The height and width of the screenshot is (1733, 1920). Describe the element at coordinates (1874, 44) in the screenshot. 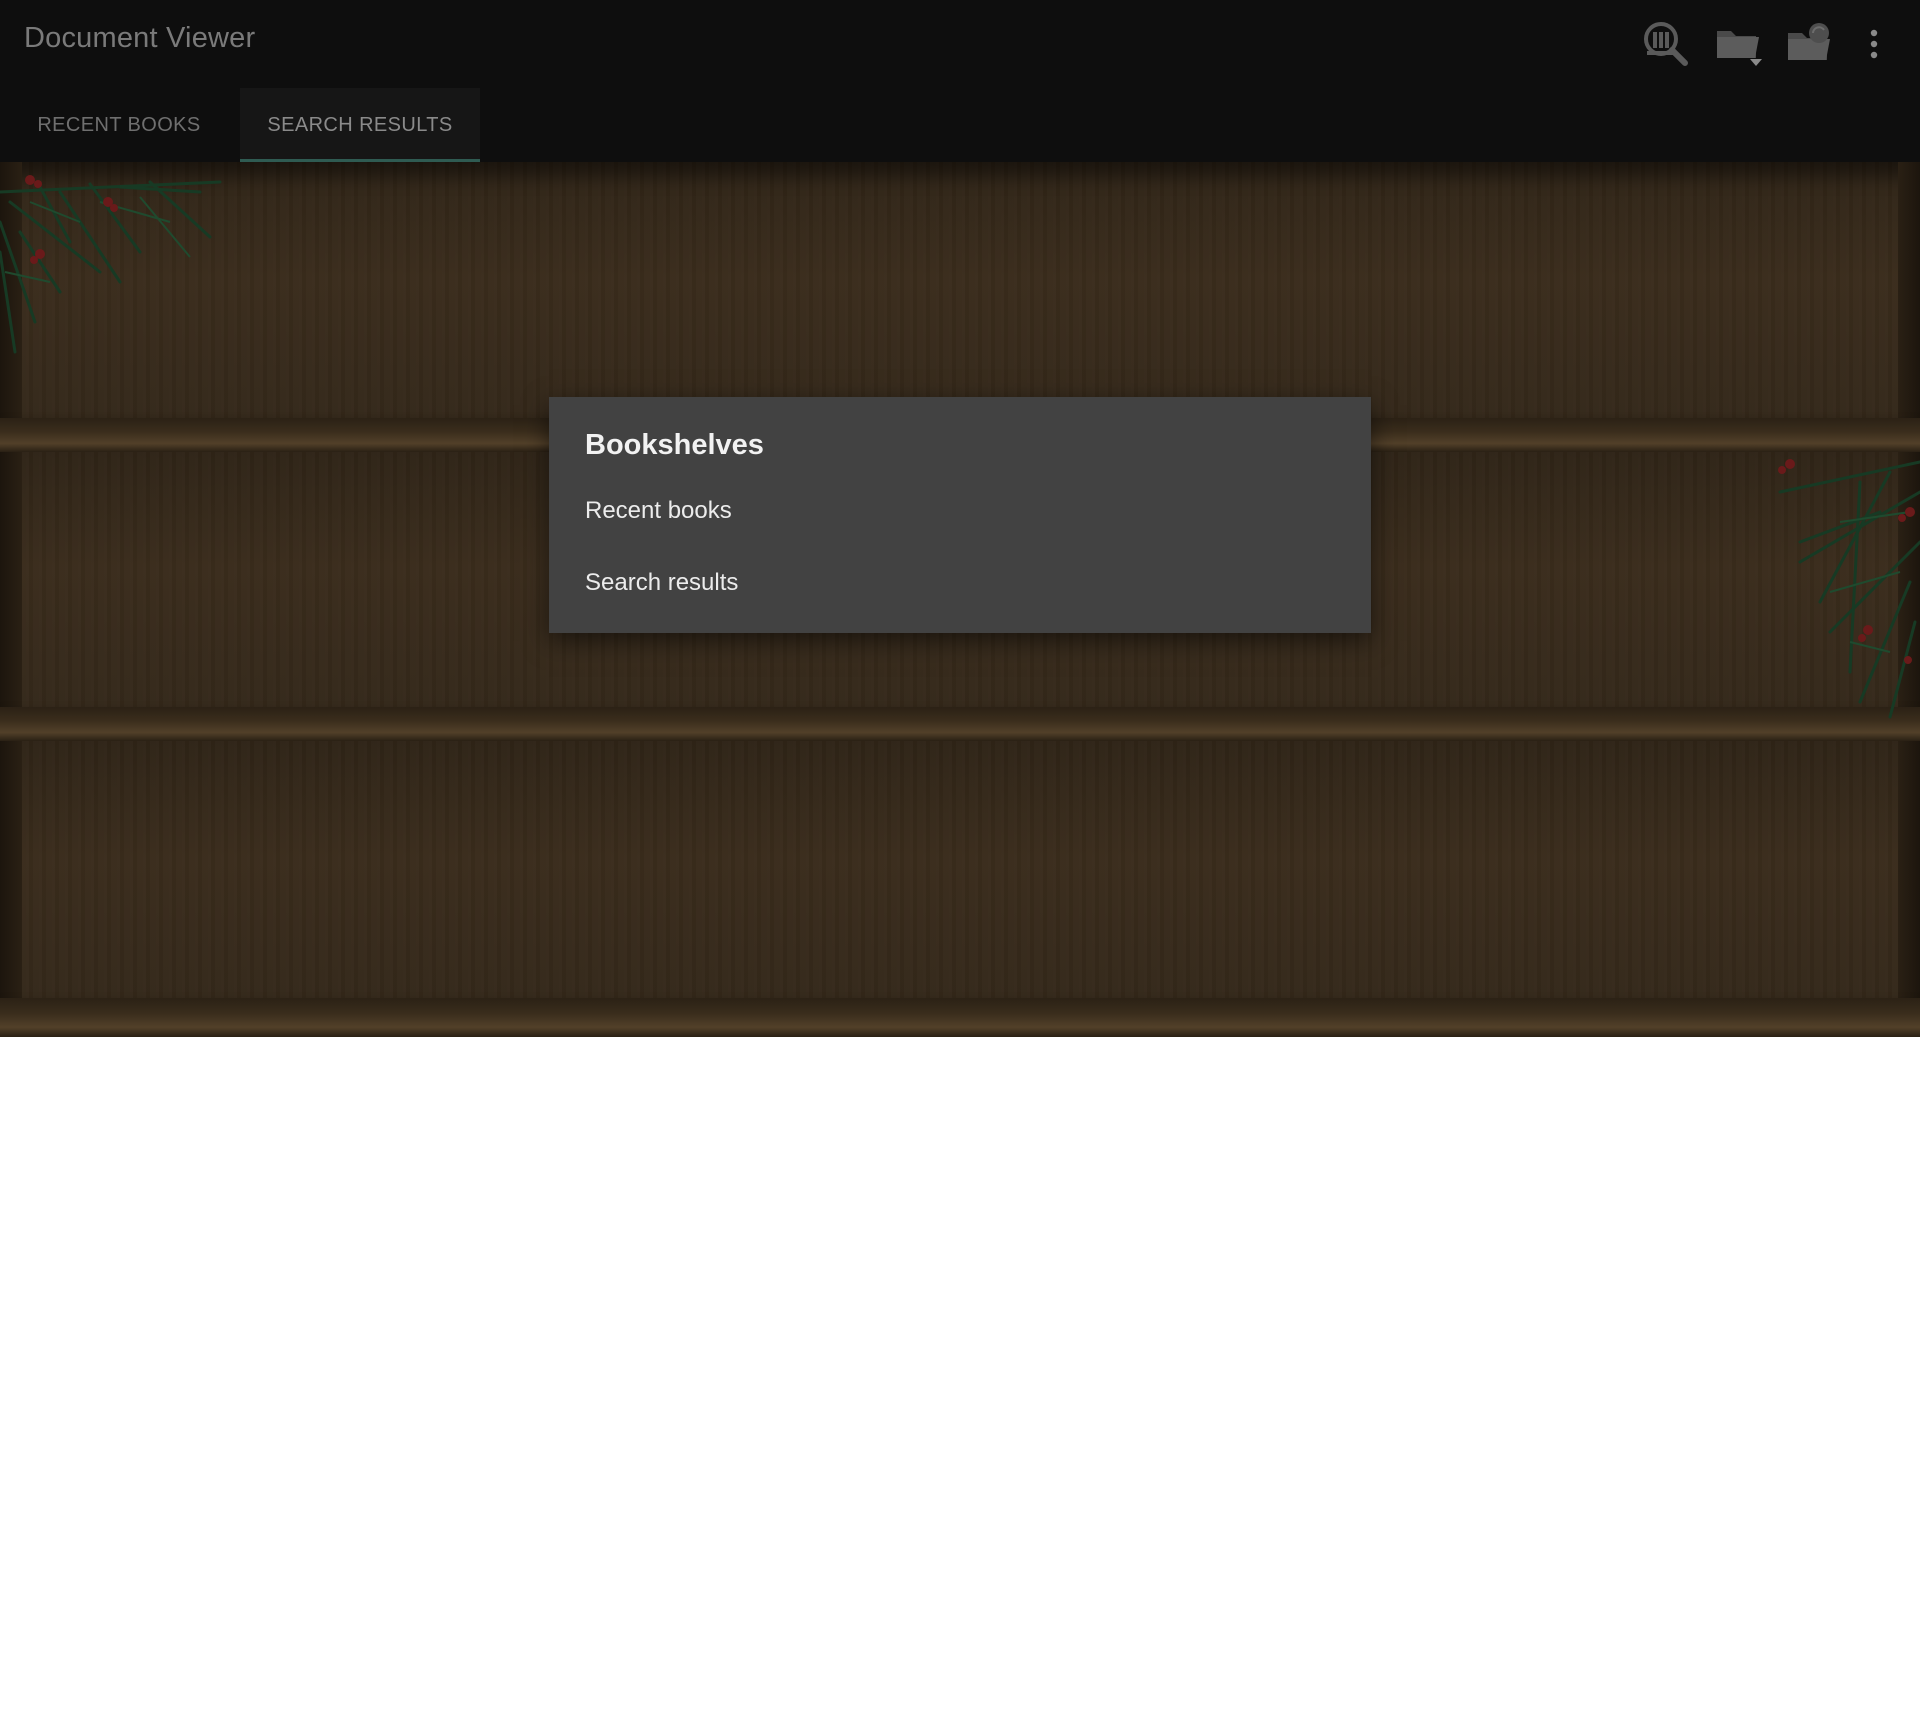

I see `more-vert-icon` at that location.